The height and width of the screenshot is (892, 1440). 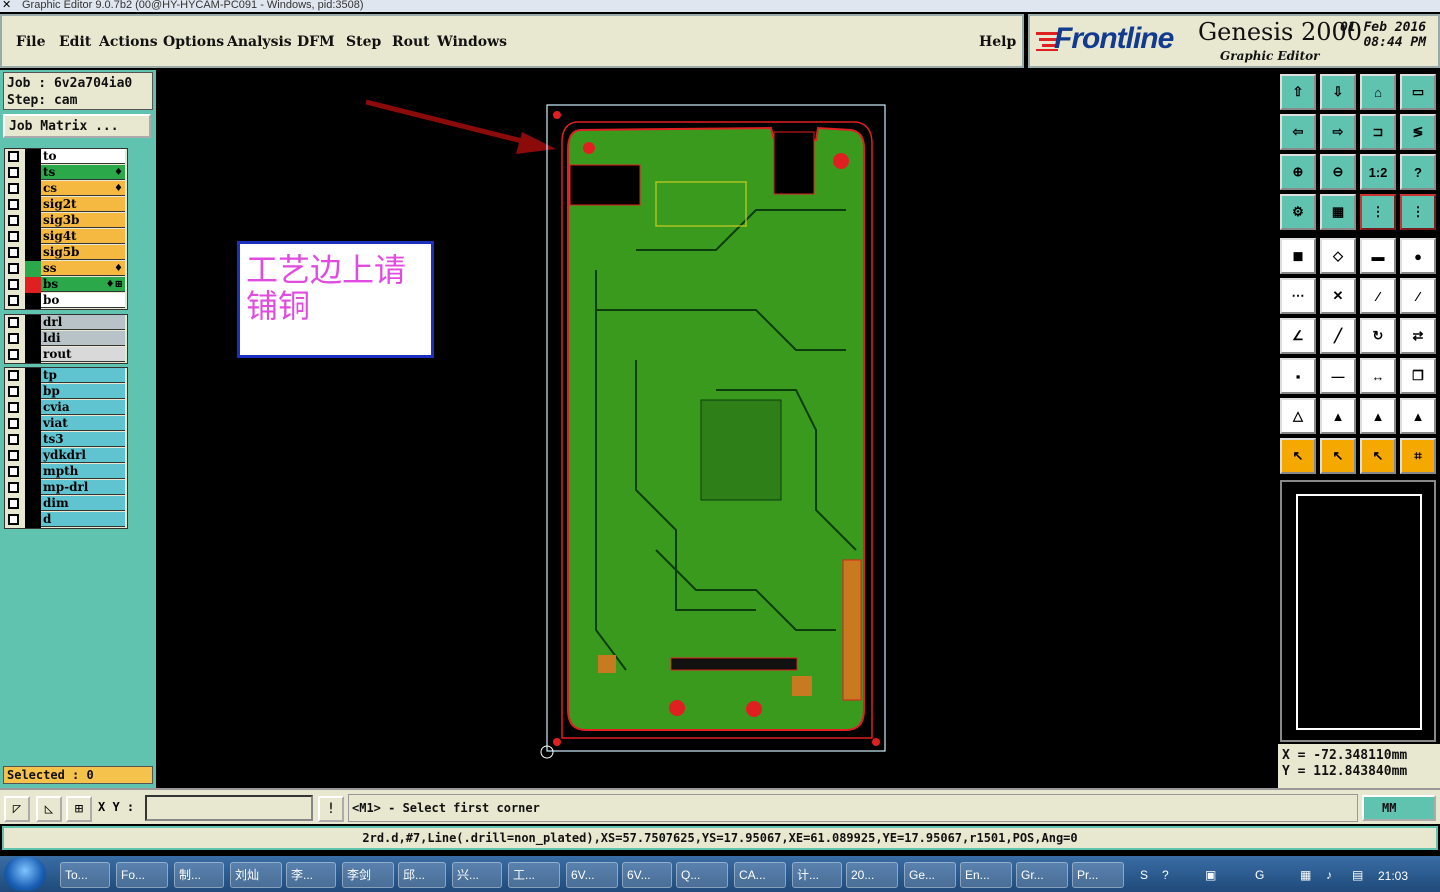 What do you see at coordinates (1378, 376) in the screenshot?
I see `dimension-icon: ↔` at bounding box center [1378, 376].